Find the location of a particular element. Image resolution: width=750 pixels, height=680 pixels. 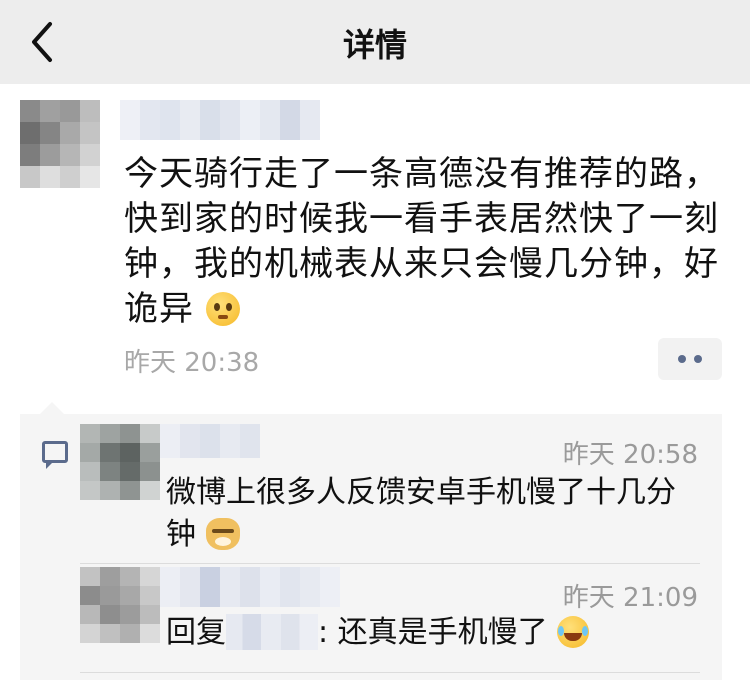

nav-bar: 详情 is located at coordinates (375, 42).